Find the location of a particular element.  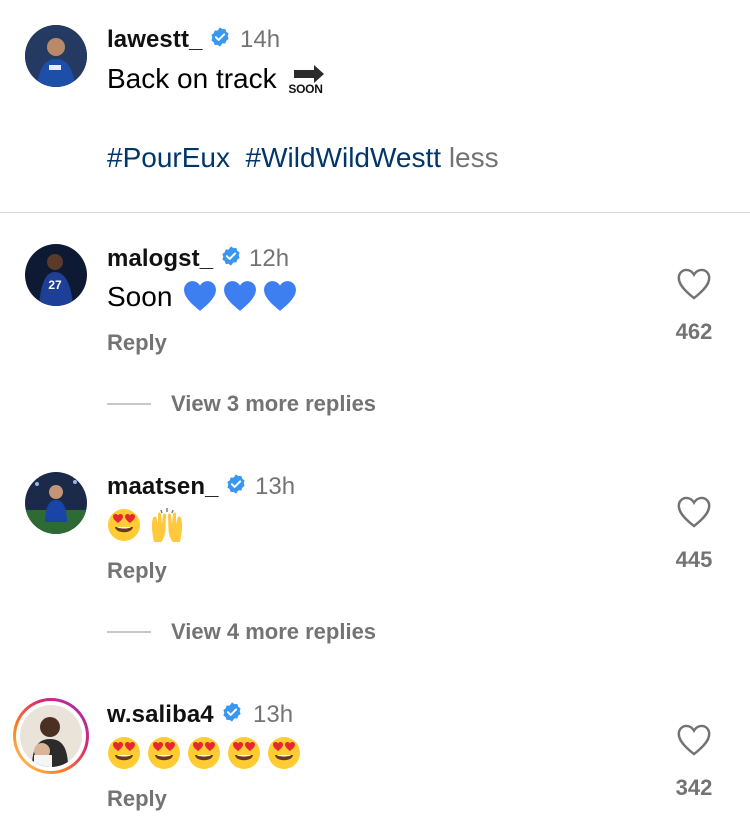

soon-label: SOON is located at coordinates (305, 88).